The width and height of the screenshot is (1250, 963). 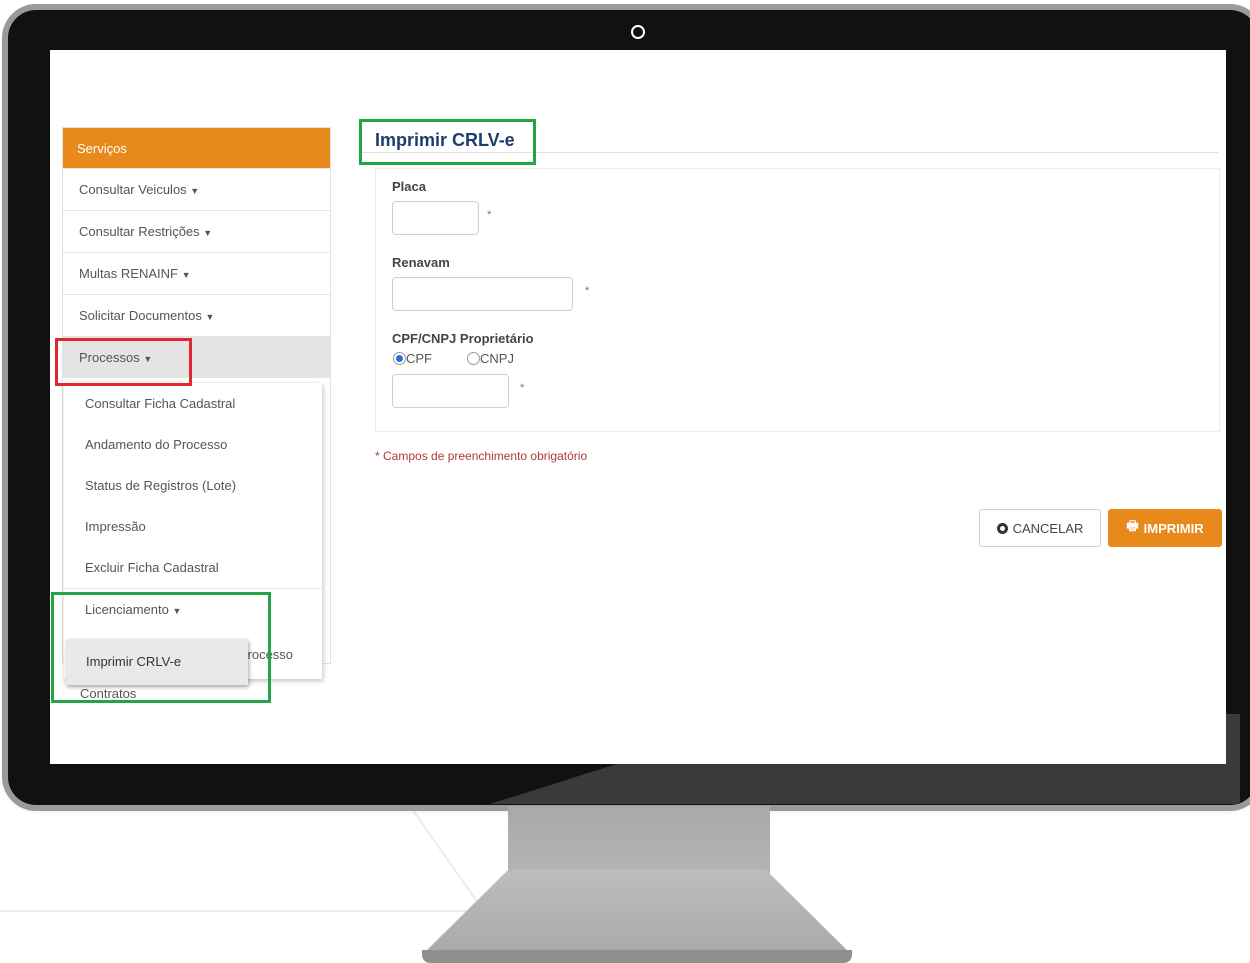 I want to click on sidebar-item-solicitar-documentos: Solicitar Documentos ▼, so click(x=196, y=315).